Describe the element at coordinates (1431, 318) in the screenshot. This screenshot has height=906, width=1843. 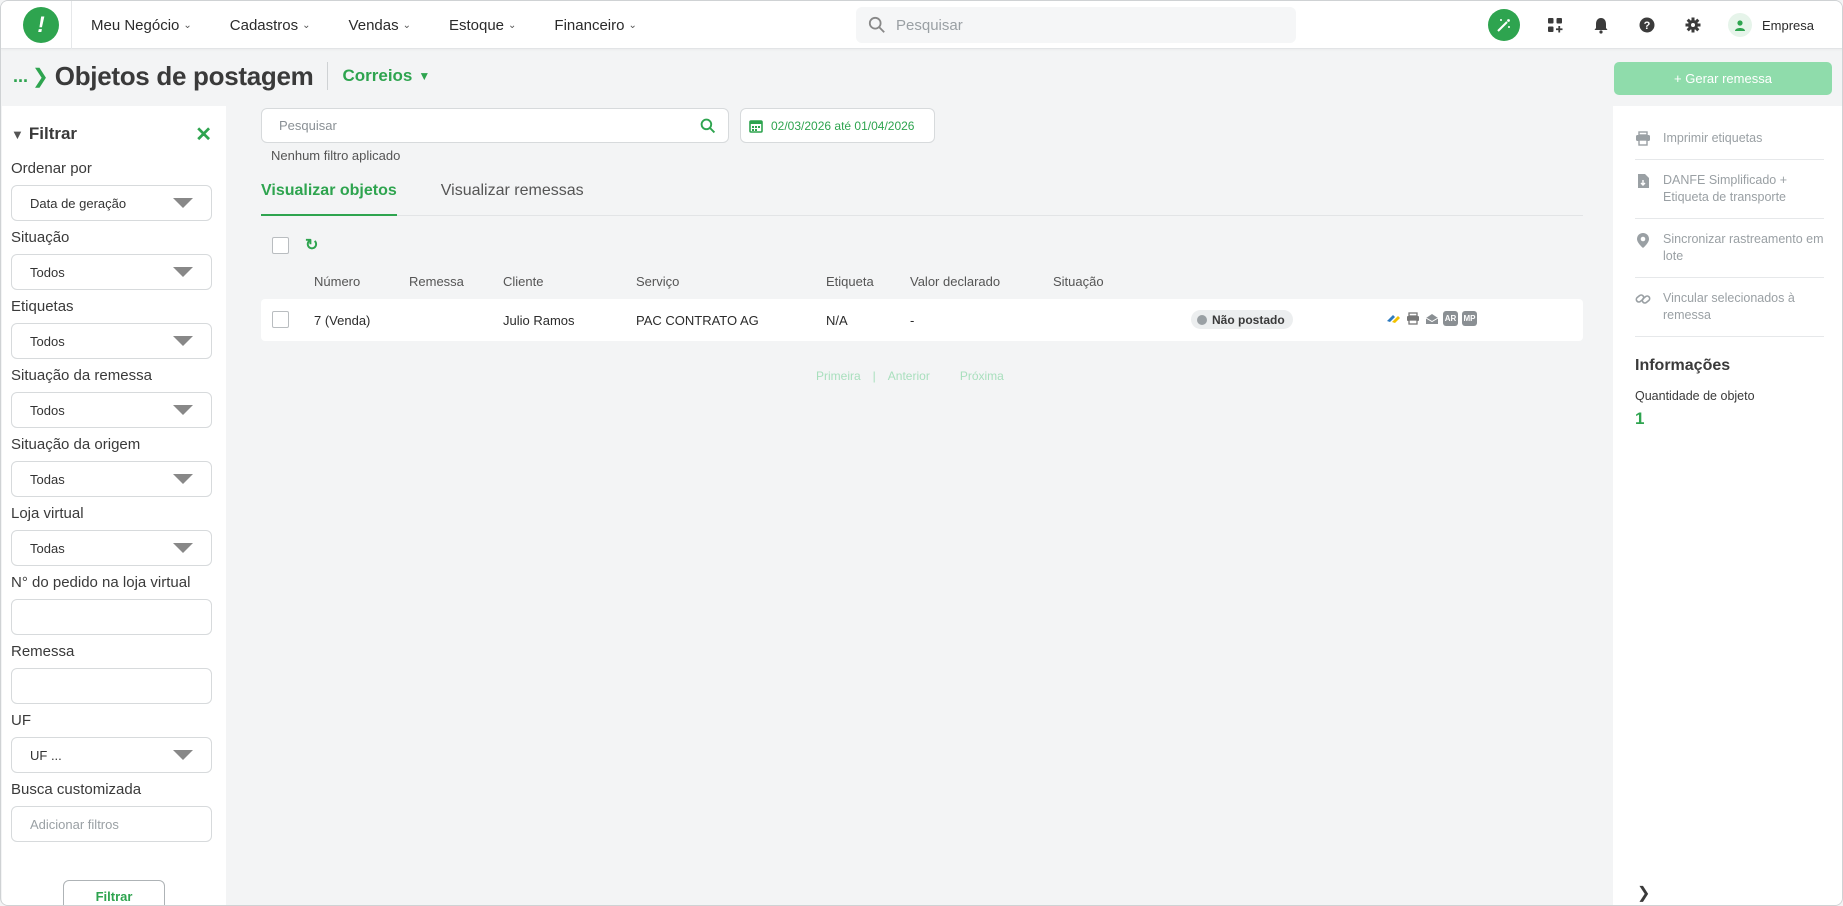
I see `envelope-icon` at that location.